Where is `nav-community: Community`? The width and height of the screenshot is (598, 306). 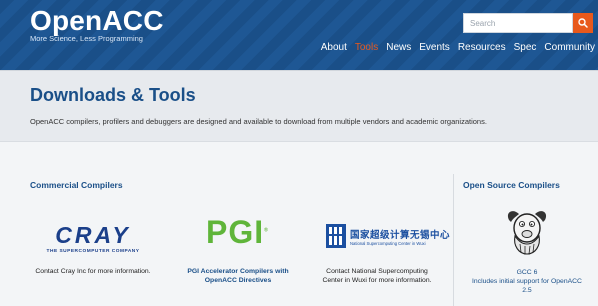 nav-community: Community is located at coordinates (569, 48).